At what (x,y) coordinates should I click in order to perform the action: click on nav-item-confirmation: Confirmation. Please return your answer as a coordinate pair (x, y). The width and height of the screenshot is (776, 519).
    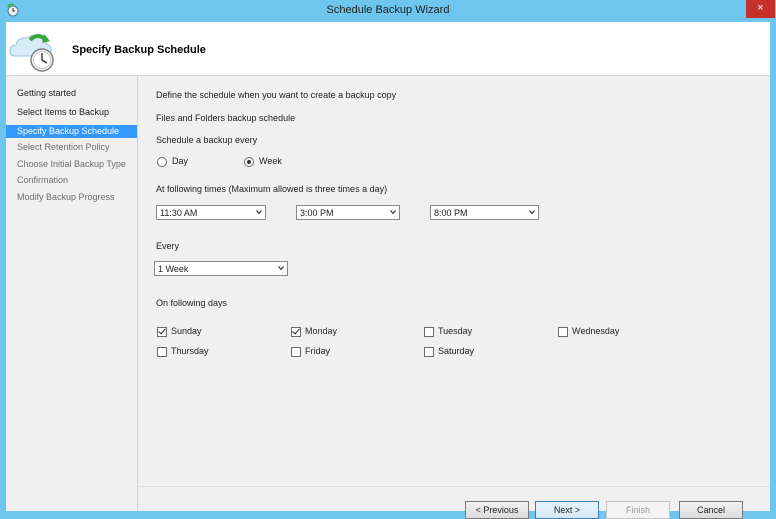
    Looking at the image, I should click on (43, 180).